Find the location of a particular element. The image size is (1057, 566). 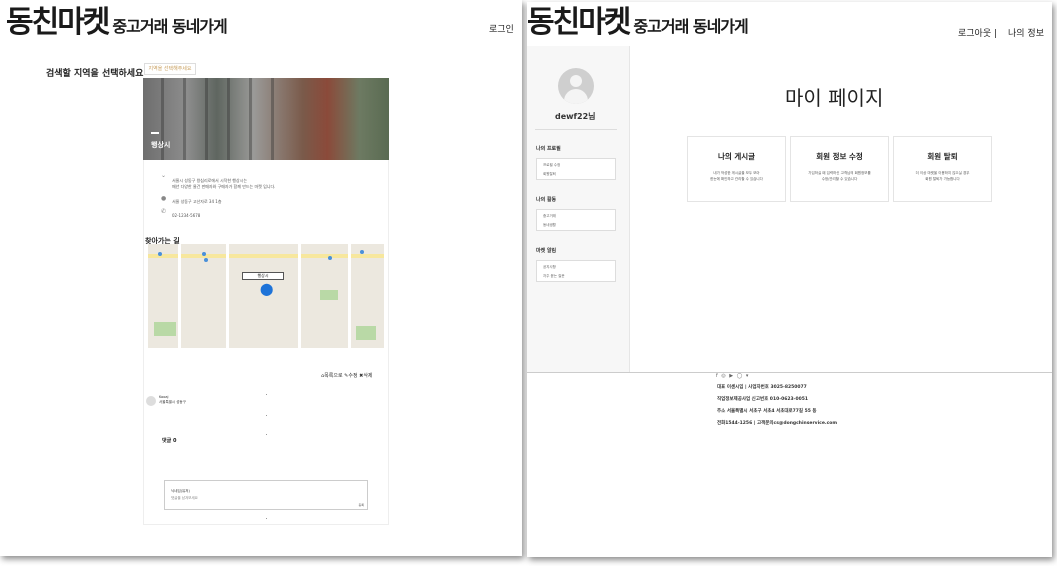

map-place-label: 행상시 is located at coordinates (263, 276).